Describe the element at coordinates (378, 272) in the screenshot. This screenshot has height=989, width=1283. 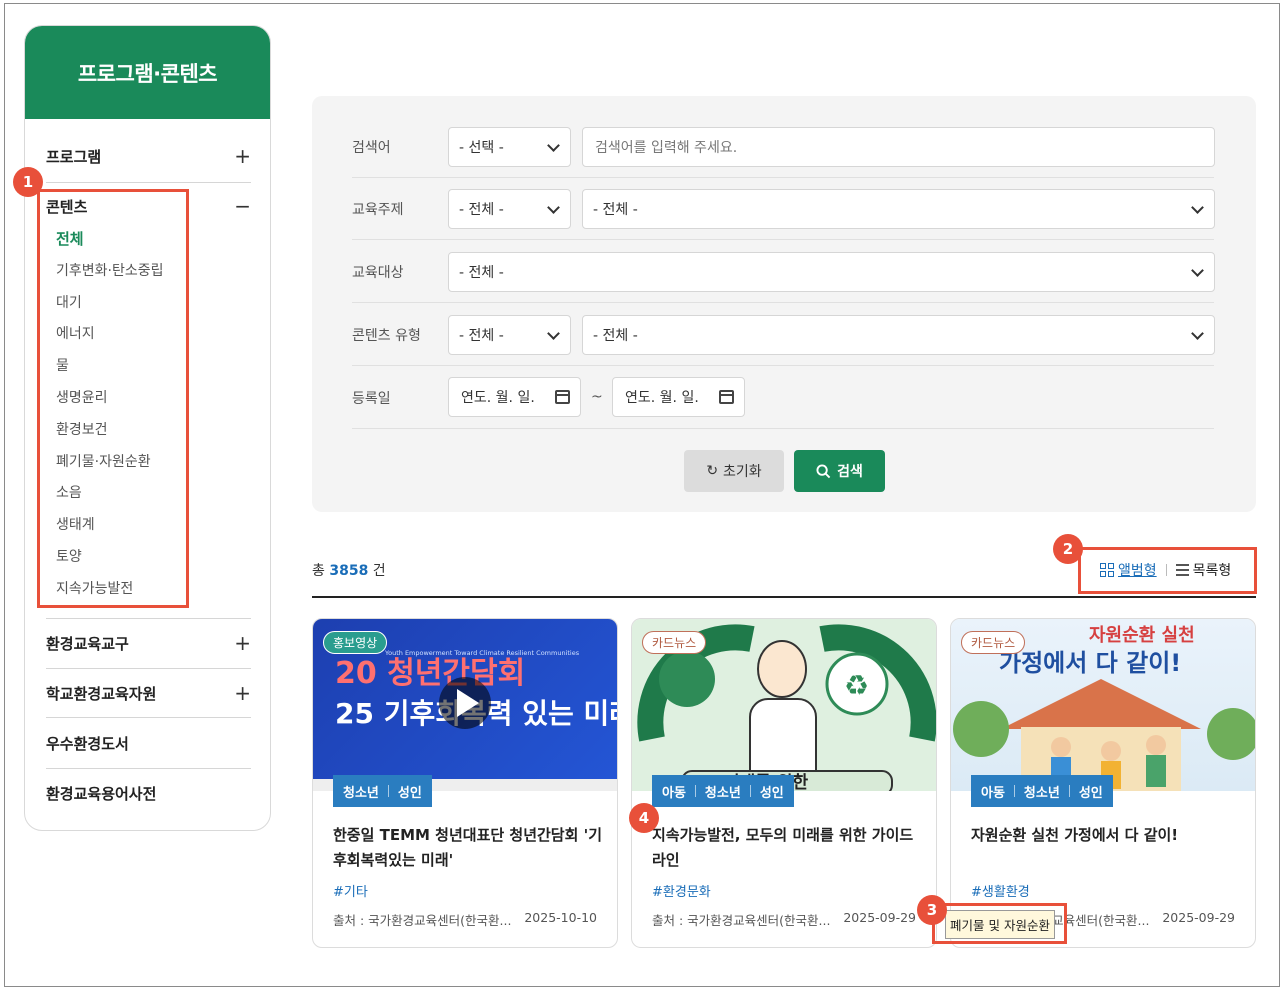
I see `target-label: 교육대상` at that location.